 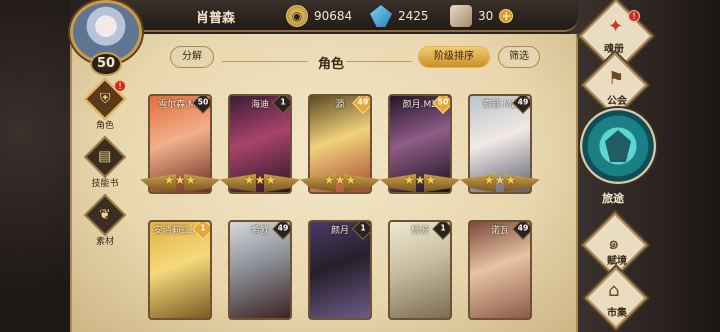 What do you see at coordinates (613, 198) in the screenshot?
I see `journey-label: 旅途` at bounding box center [613, 198].